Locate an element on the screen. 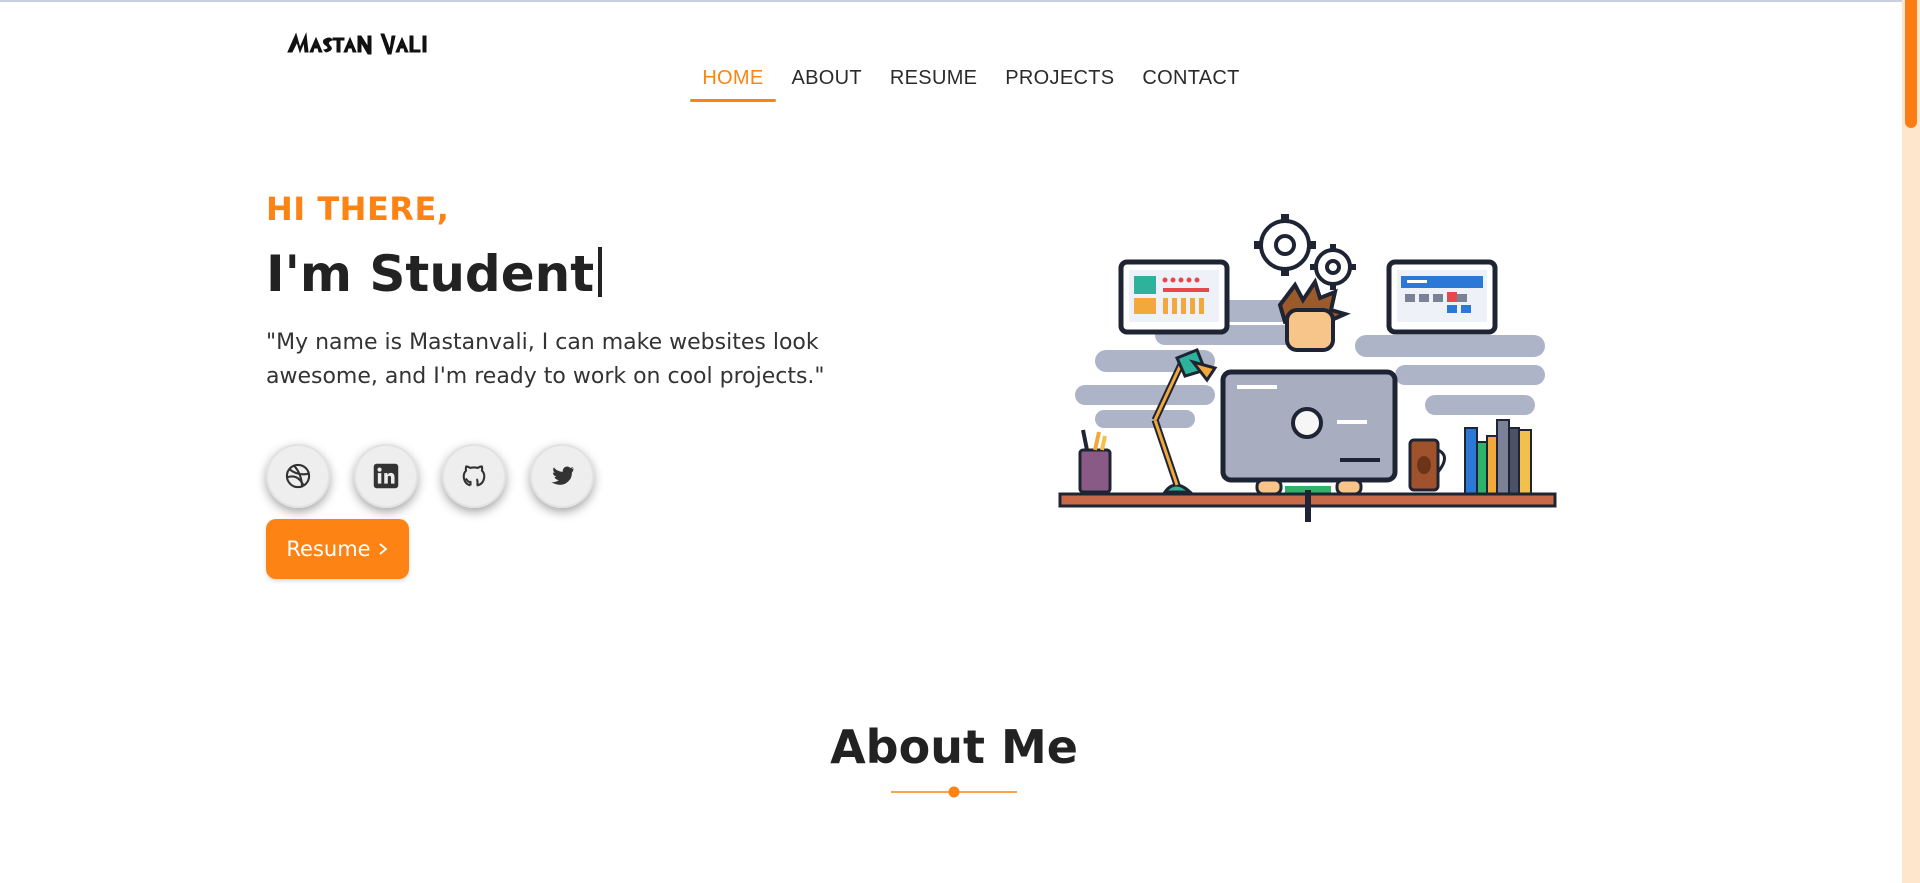 Image resolution: width=1920 pixels, height=883 pixels. nav-item-projects: PROJECTS is located at coordinates (1059, 84).